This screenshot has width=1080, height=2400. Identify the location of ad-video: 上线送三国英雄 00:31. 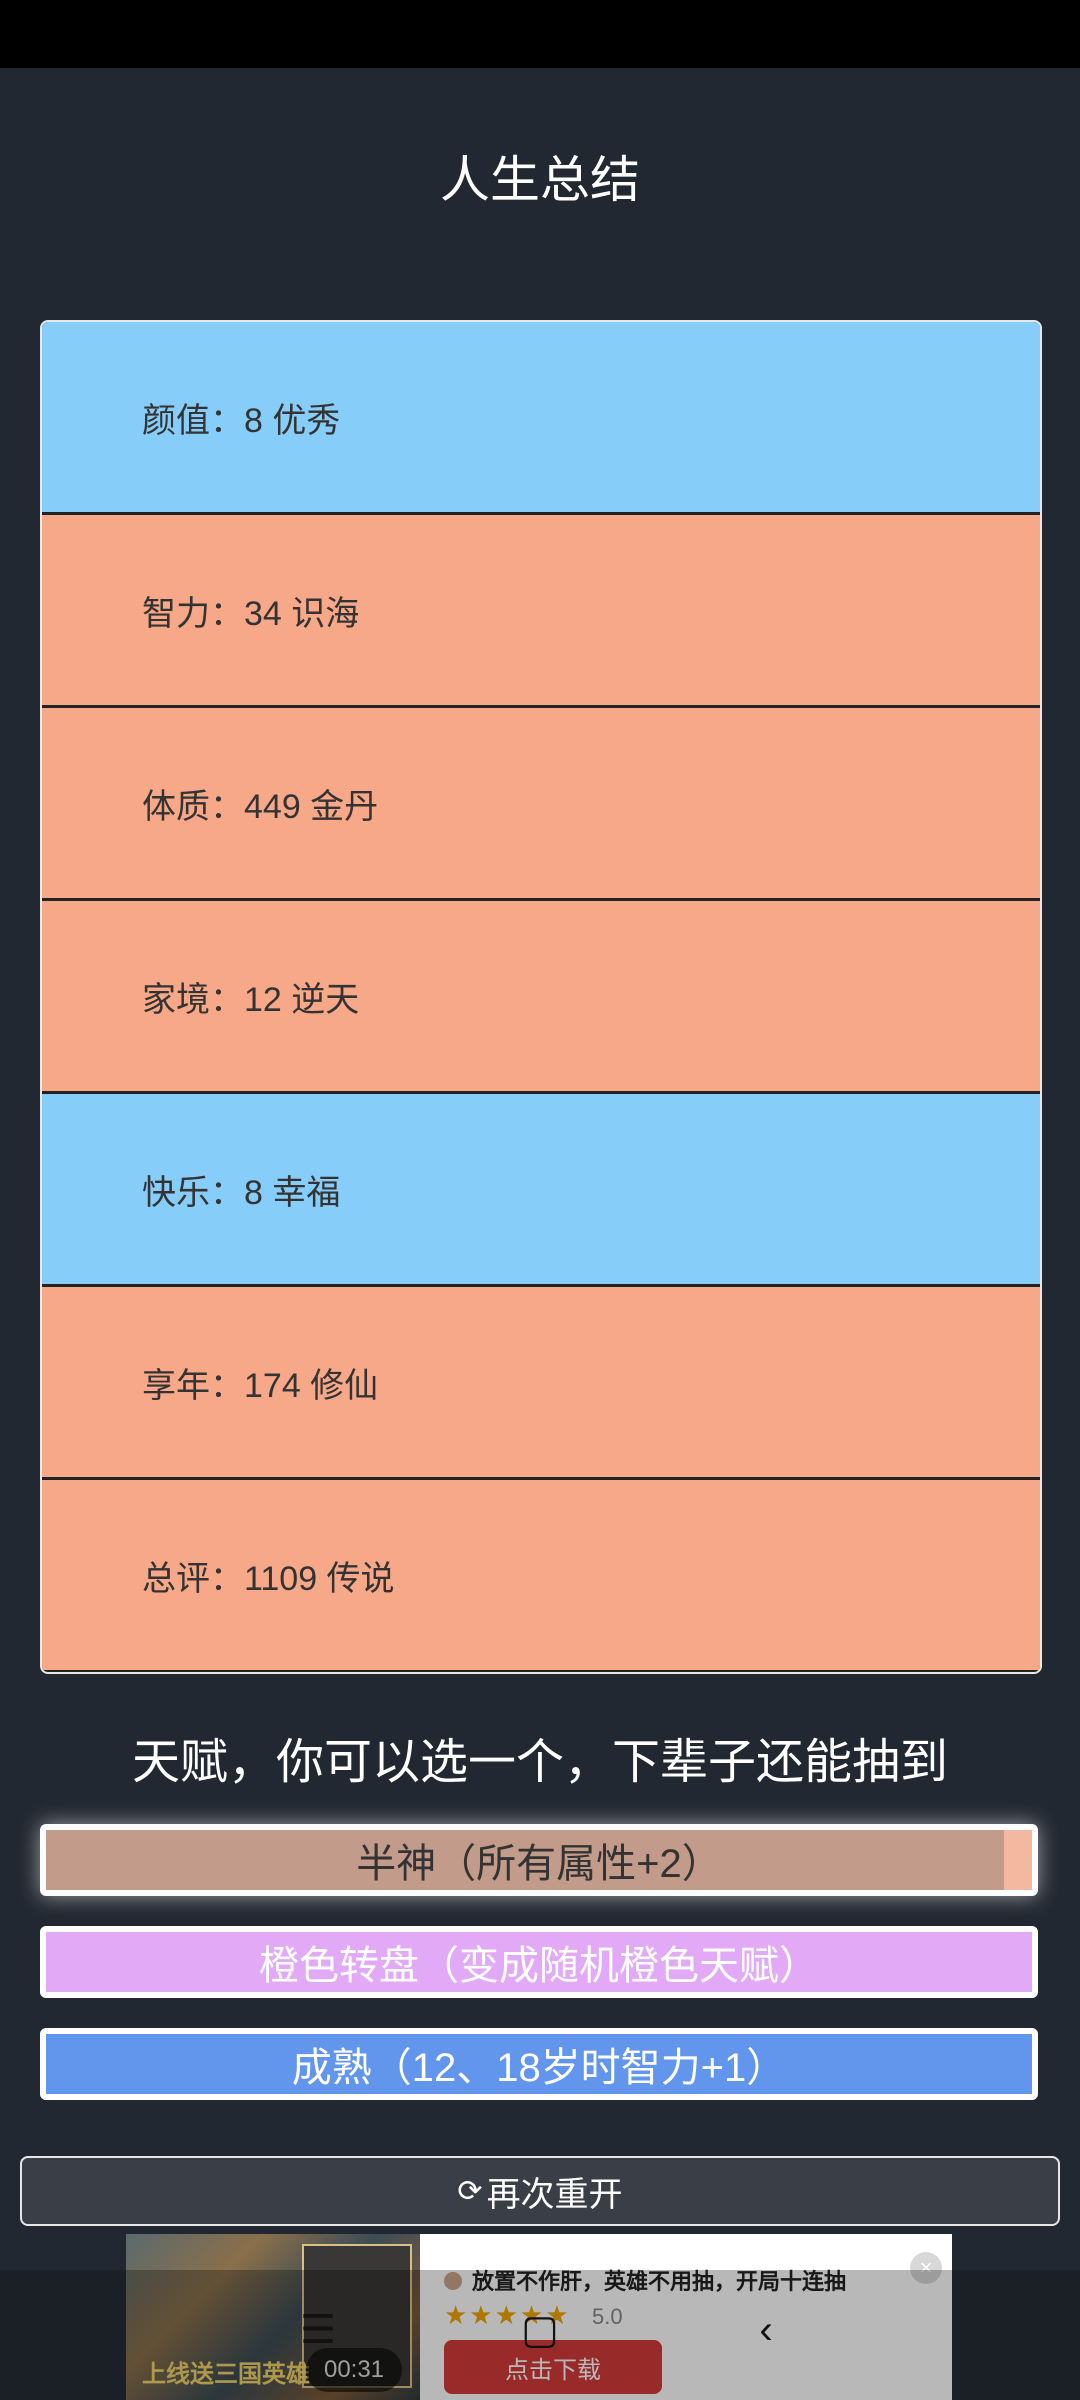
(273, 2317).